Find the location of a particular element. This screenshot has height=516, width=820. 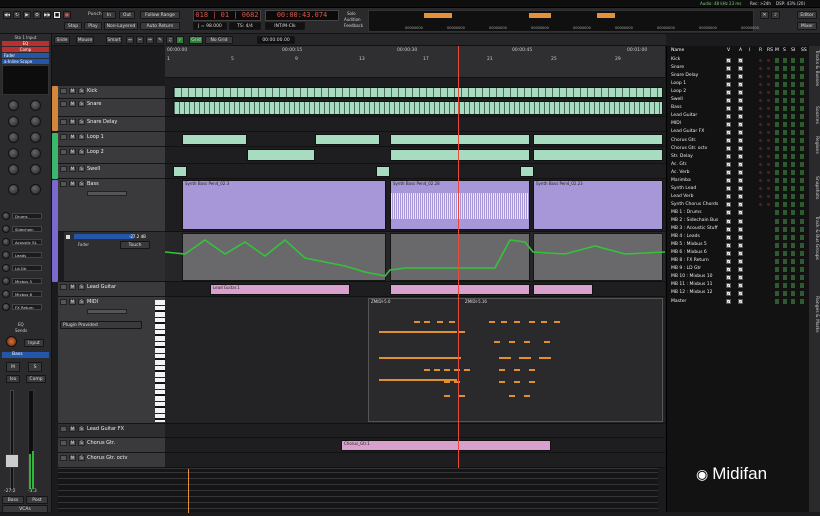

list-row: MB 10 : Mixbus 10 ✓ ✓ is located at coordinates (738, 277).